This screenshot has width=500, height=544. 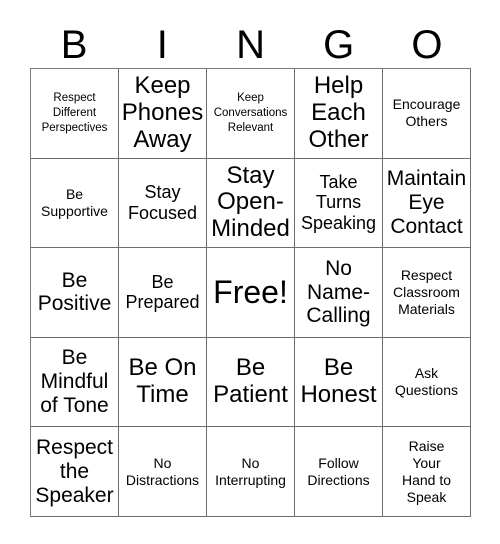 I want to click on bingo-cell-label: Be Mindful of Tone, so click(x=74, y=382).